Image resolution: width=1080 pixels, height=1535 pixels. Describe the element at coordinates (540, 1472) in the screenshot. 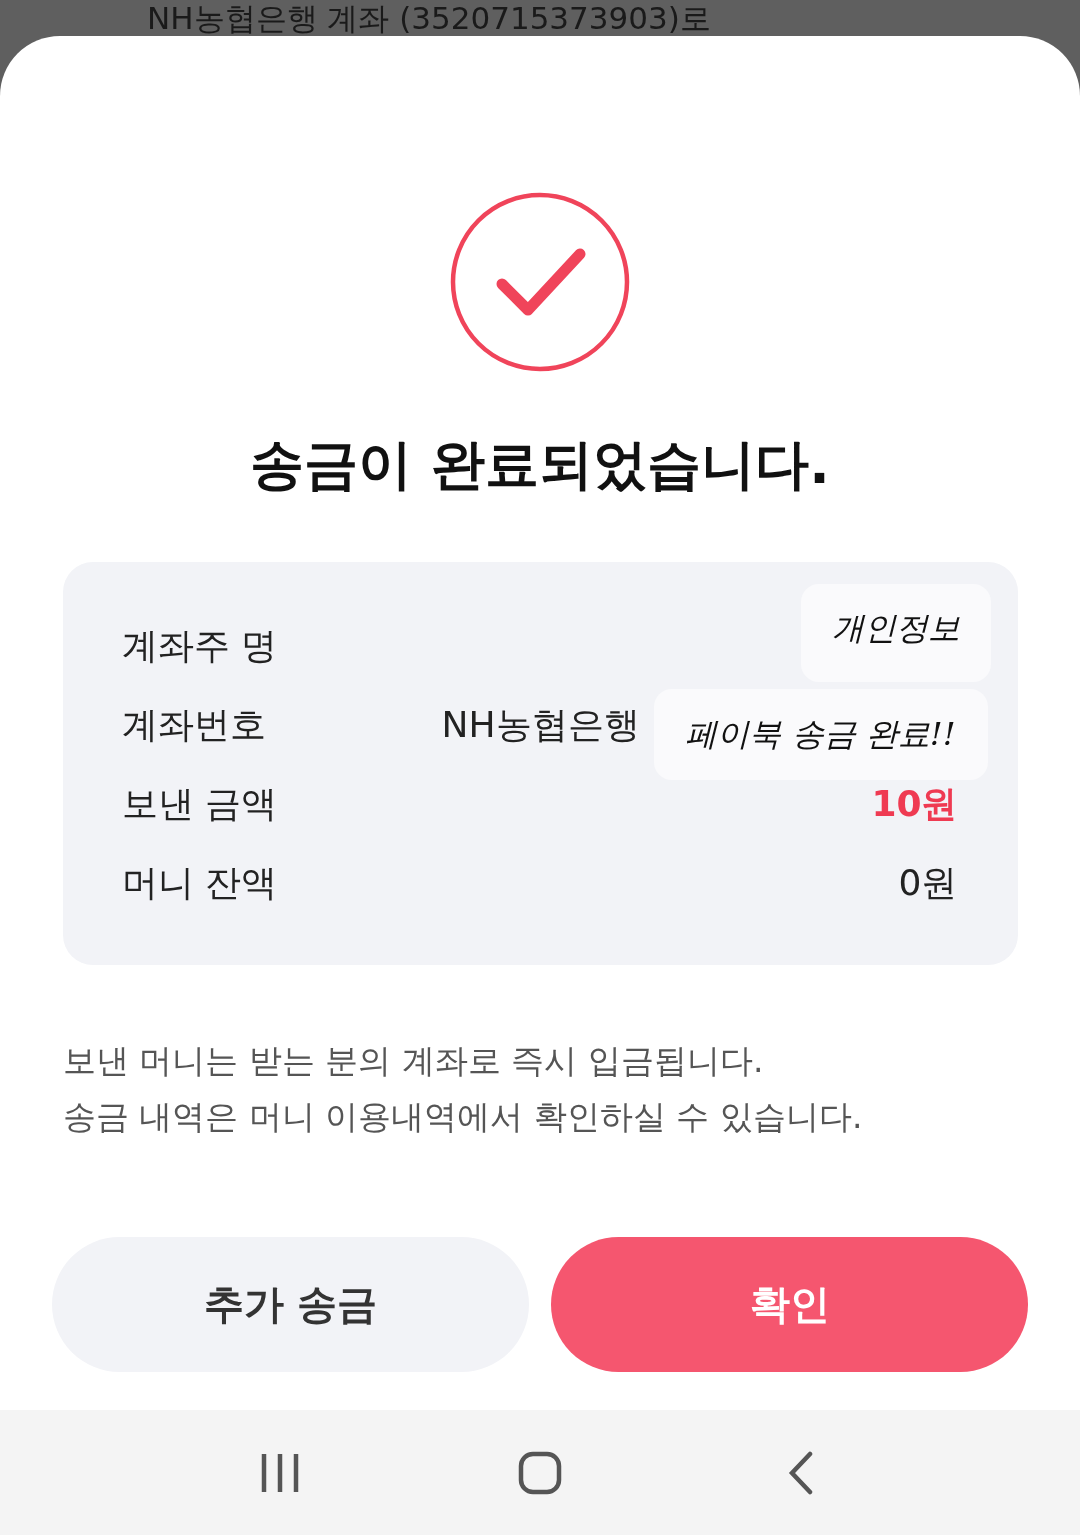

I see `home-icon` at that location.